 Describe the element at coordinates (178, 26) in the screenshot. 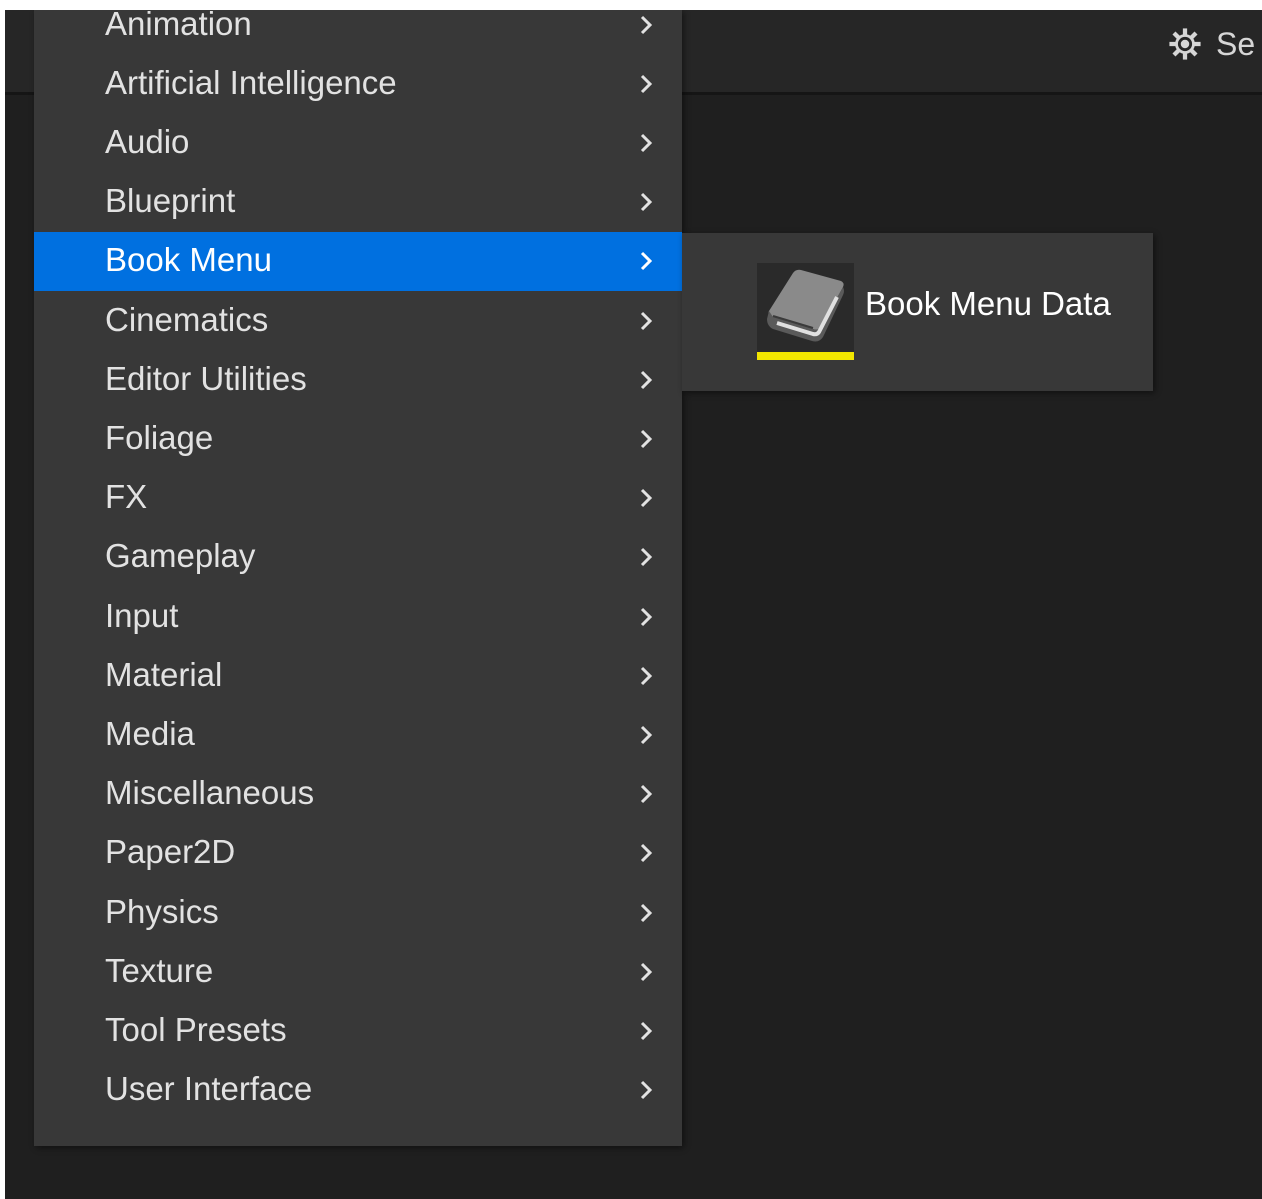

I see `menu-item-label: Animation` at that location.